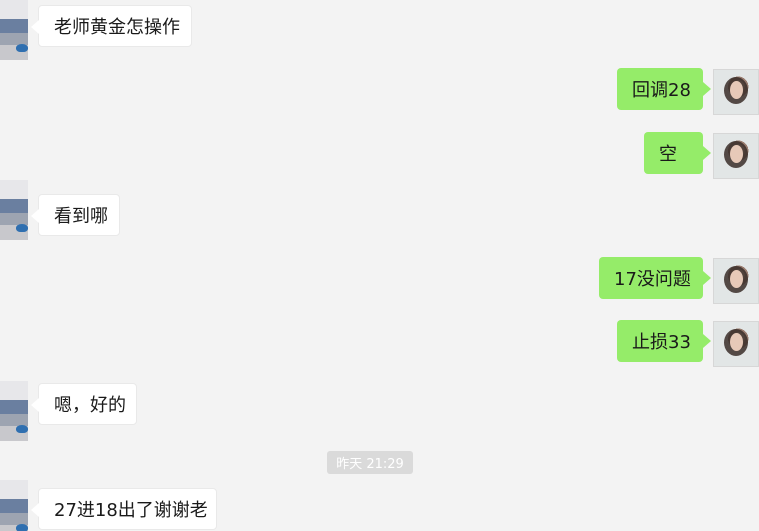  I want to click on message-text: 17没问题, so click(652, 279).